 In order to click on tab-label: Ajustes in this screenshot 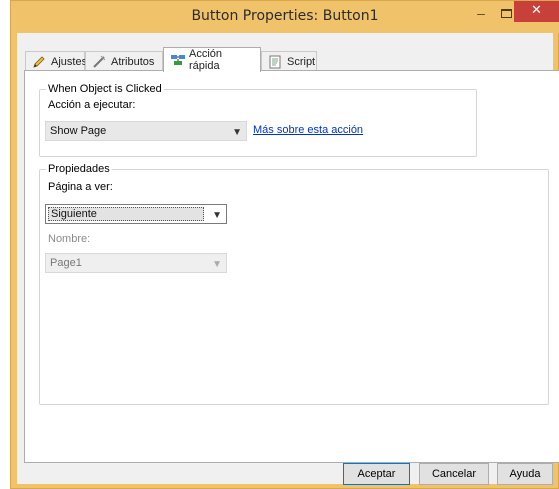, I will do `click(69, 61)`.